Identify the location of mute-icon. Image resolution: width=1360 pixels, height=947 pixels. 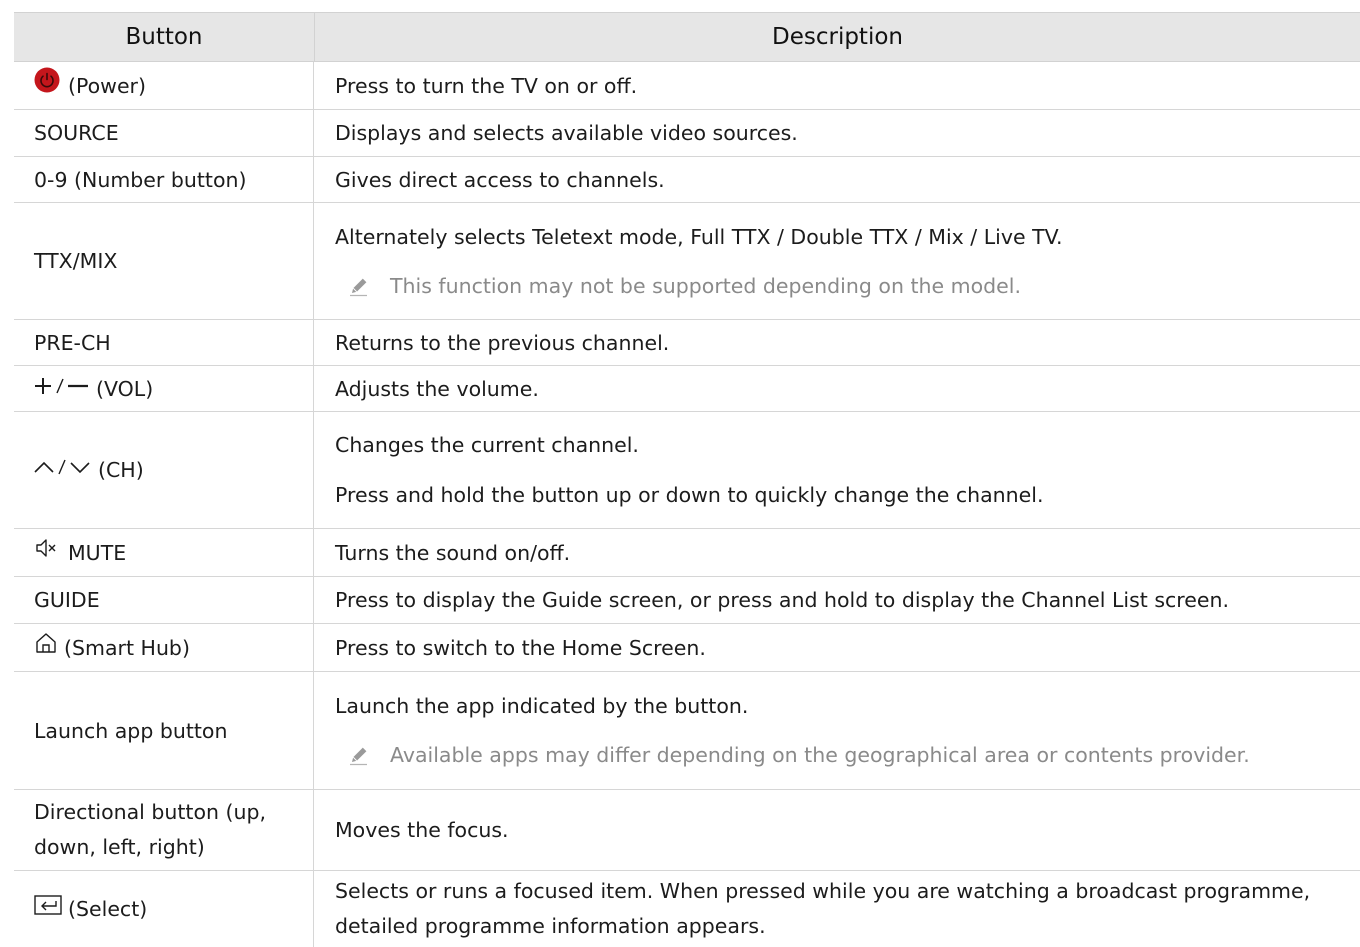
(46, 553).